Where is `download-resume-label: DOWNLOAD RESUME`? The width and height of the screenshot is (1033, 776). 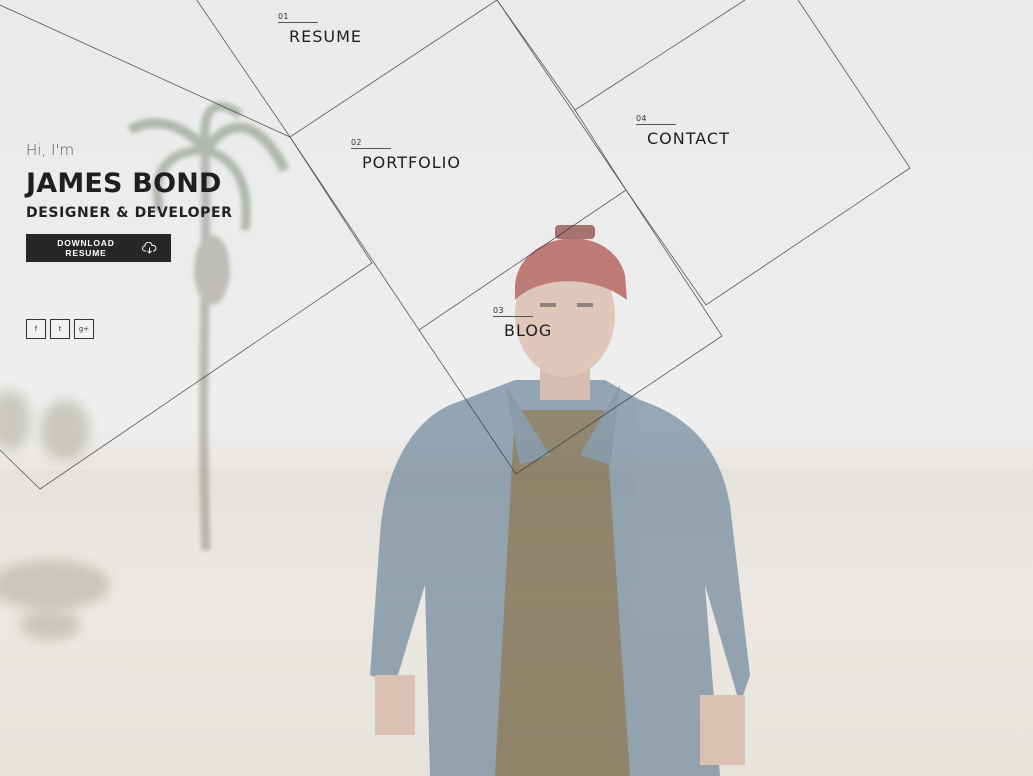
download-resume-label: DOWNLOAD RESUME is located at coordinates (86, 248).